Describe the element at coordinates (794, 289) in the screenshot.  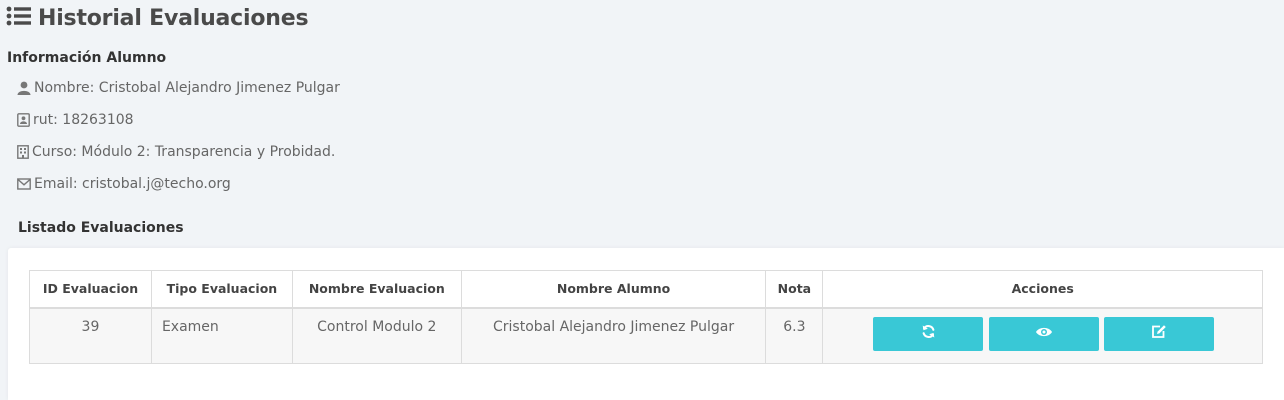
I see `column-header: Nota` at that location.